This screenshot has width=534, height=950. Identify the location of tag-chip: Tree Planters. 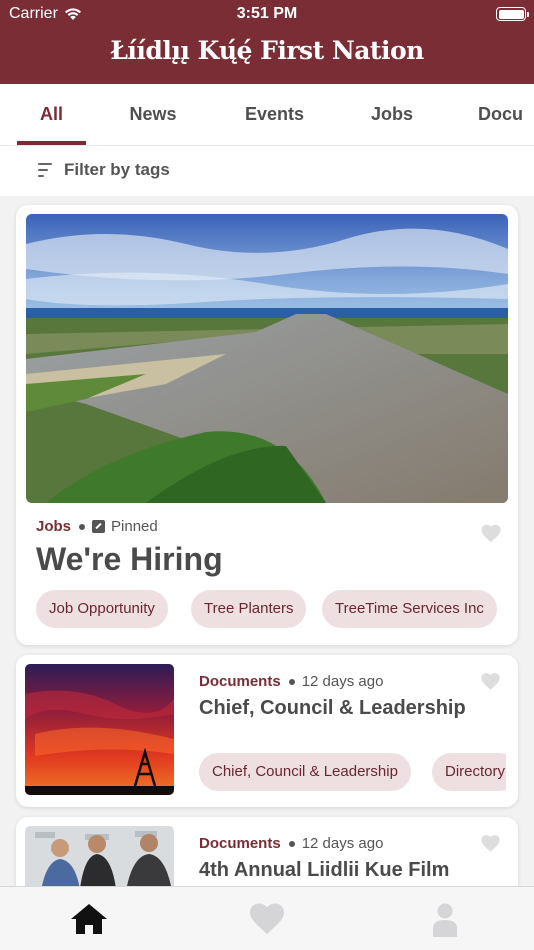
(249, 609).